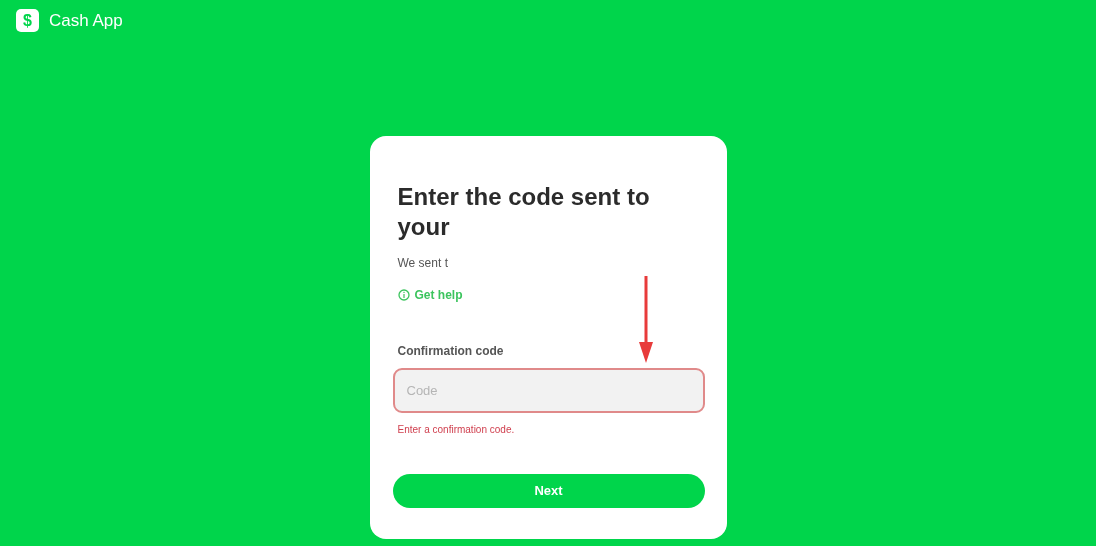 This screenshot has height=546, width=1096. What do you see at coordinates (450, 351) in the screenshot?
I see `field-label: Confirmation code` at bounding box center [450, 351].